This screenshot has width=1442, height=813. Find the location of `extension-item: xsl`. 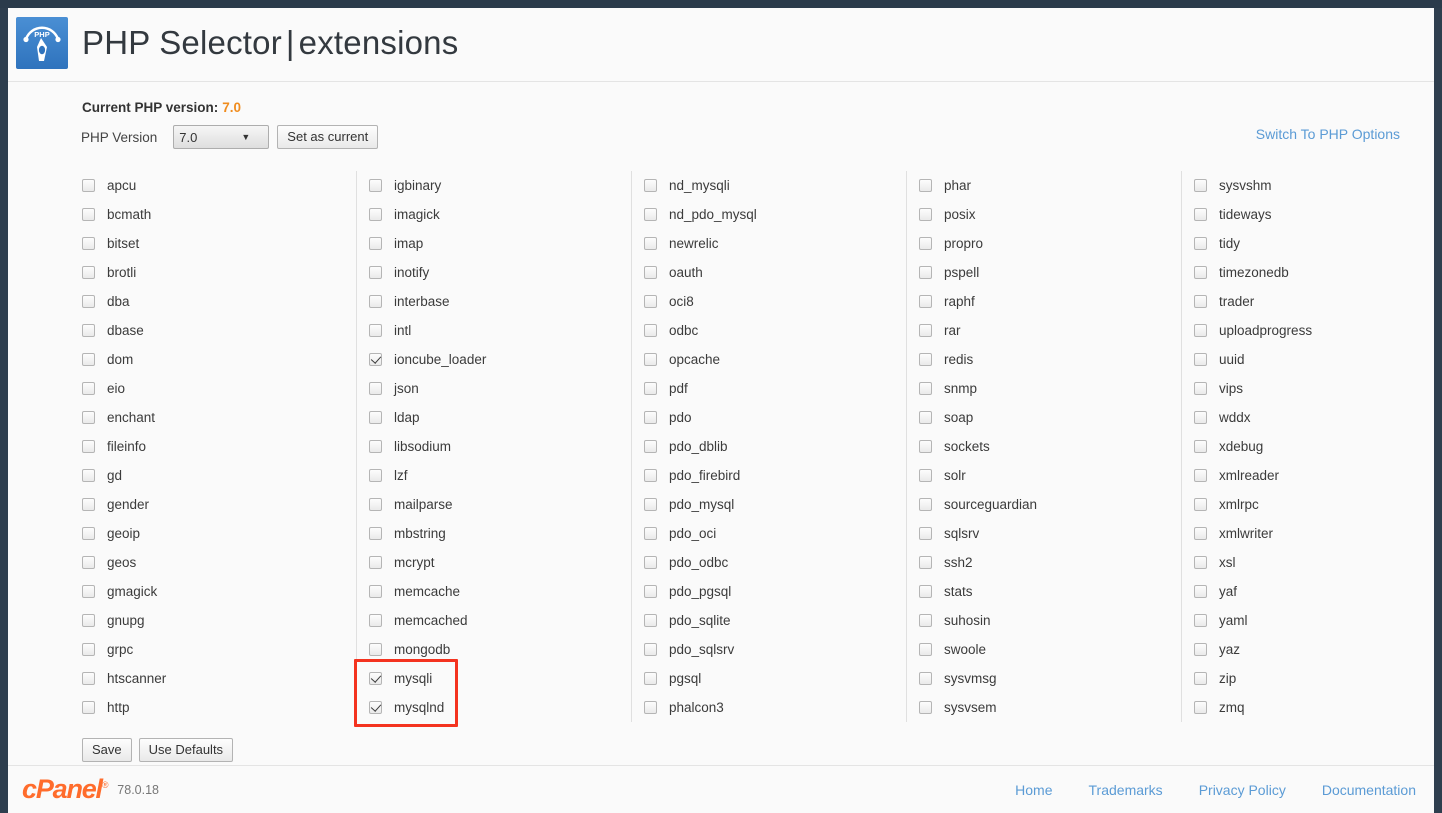

extension-item: xsl is located at coordinates (1314, 562).